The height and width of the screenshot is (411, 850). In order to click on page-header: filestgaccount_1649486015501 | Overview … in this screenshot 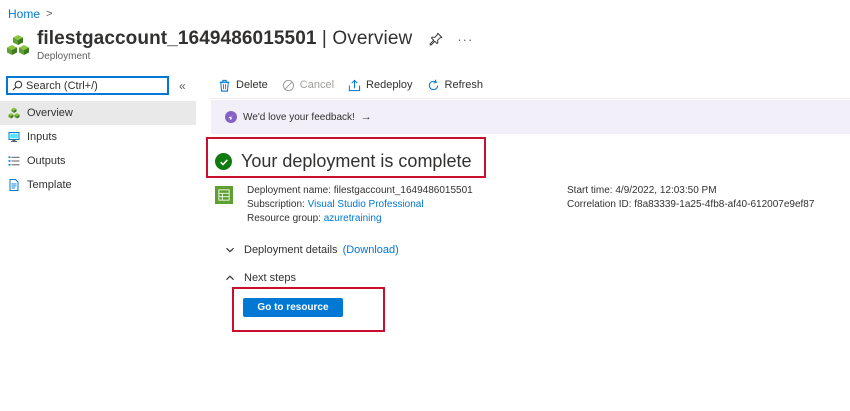, I will do `click(239, 45)`.